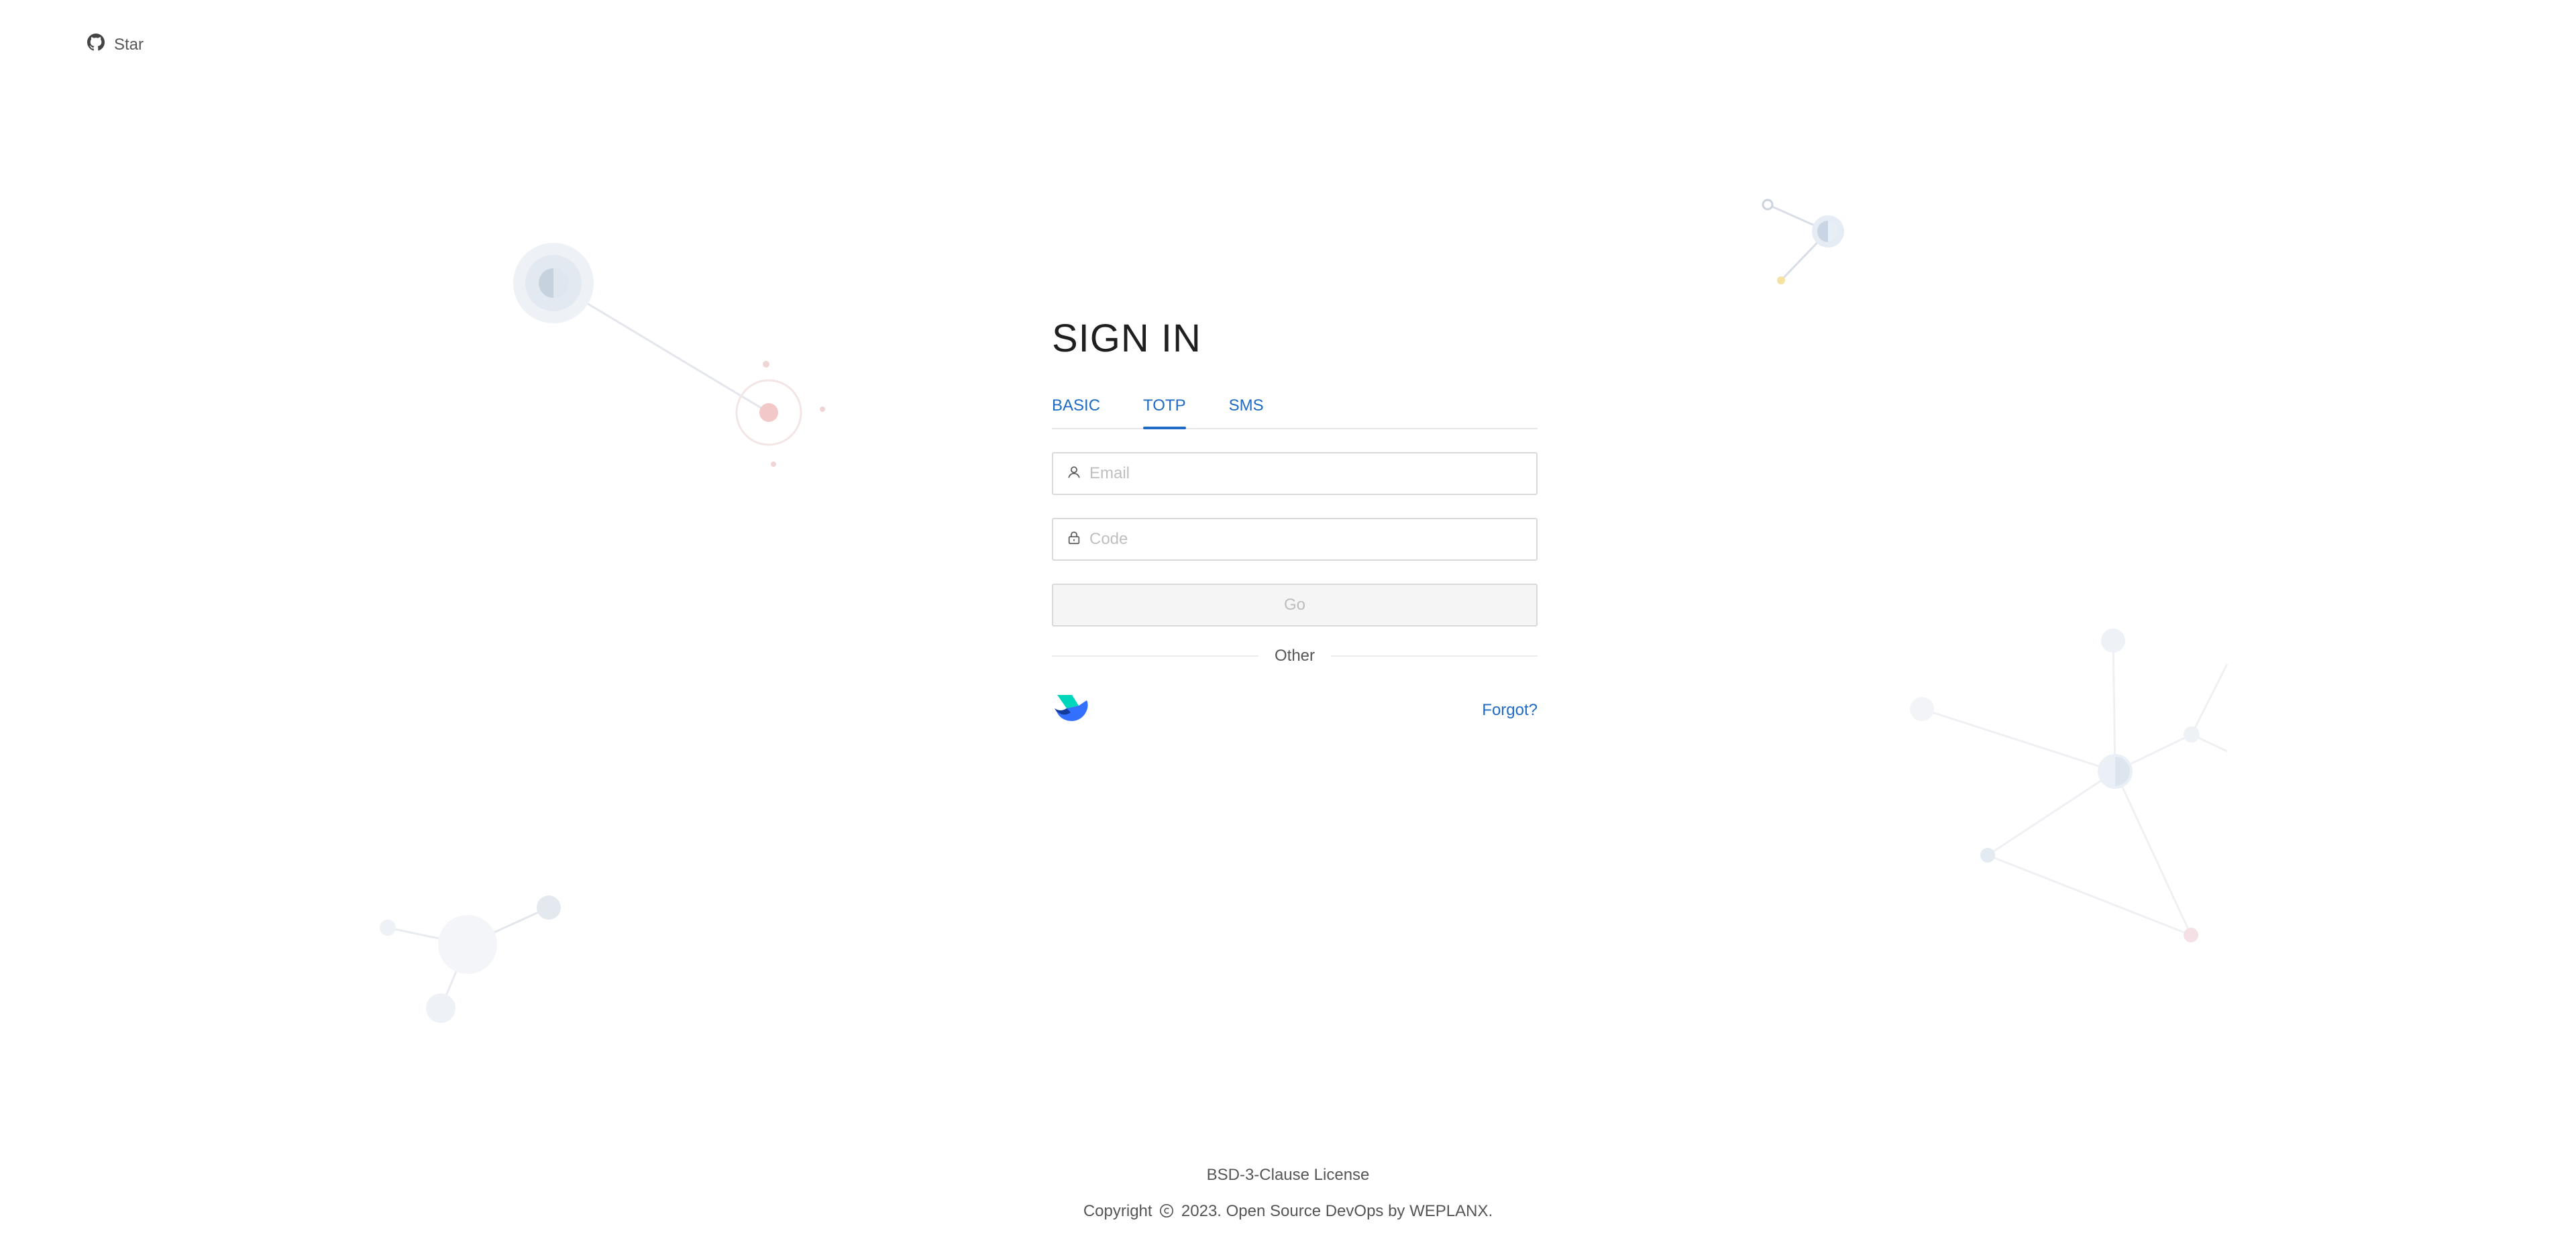 This screenshot has width=2576, height=1249. What do you see at coordinates (1169, 1211) in the screenshot?
I see `copyright-icon` at bounding box center [1169, 1211].